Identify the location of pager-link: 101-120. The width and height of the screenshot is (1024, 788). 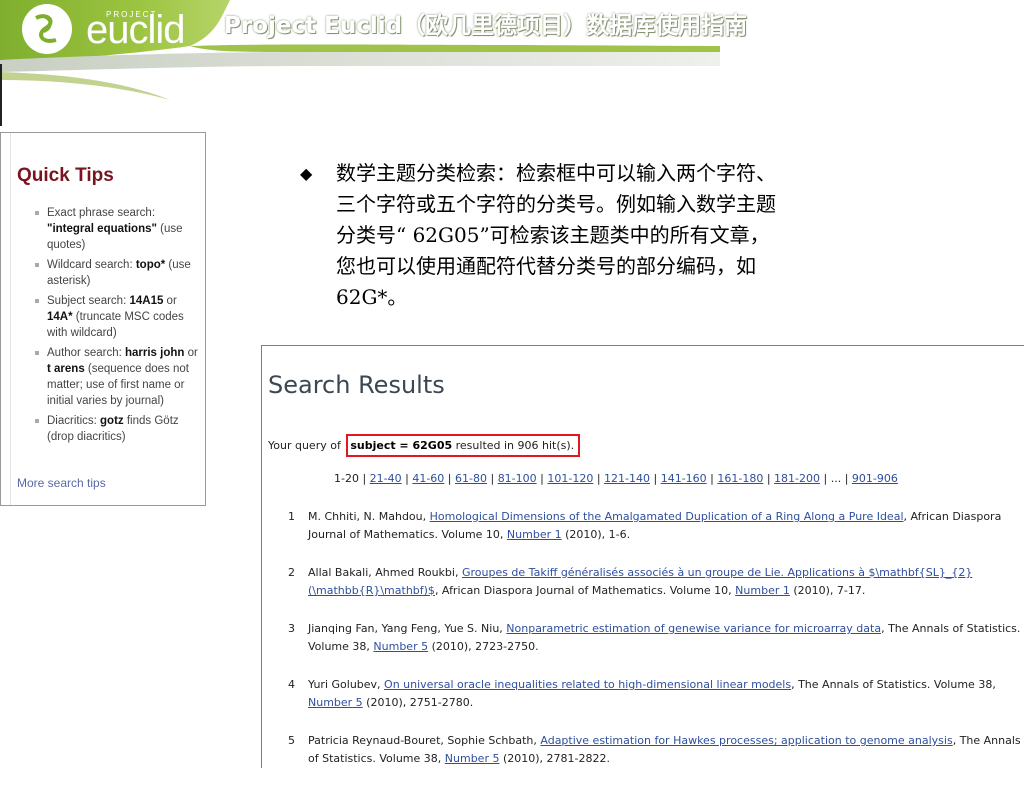
(570, 478).